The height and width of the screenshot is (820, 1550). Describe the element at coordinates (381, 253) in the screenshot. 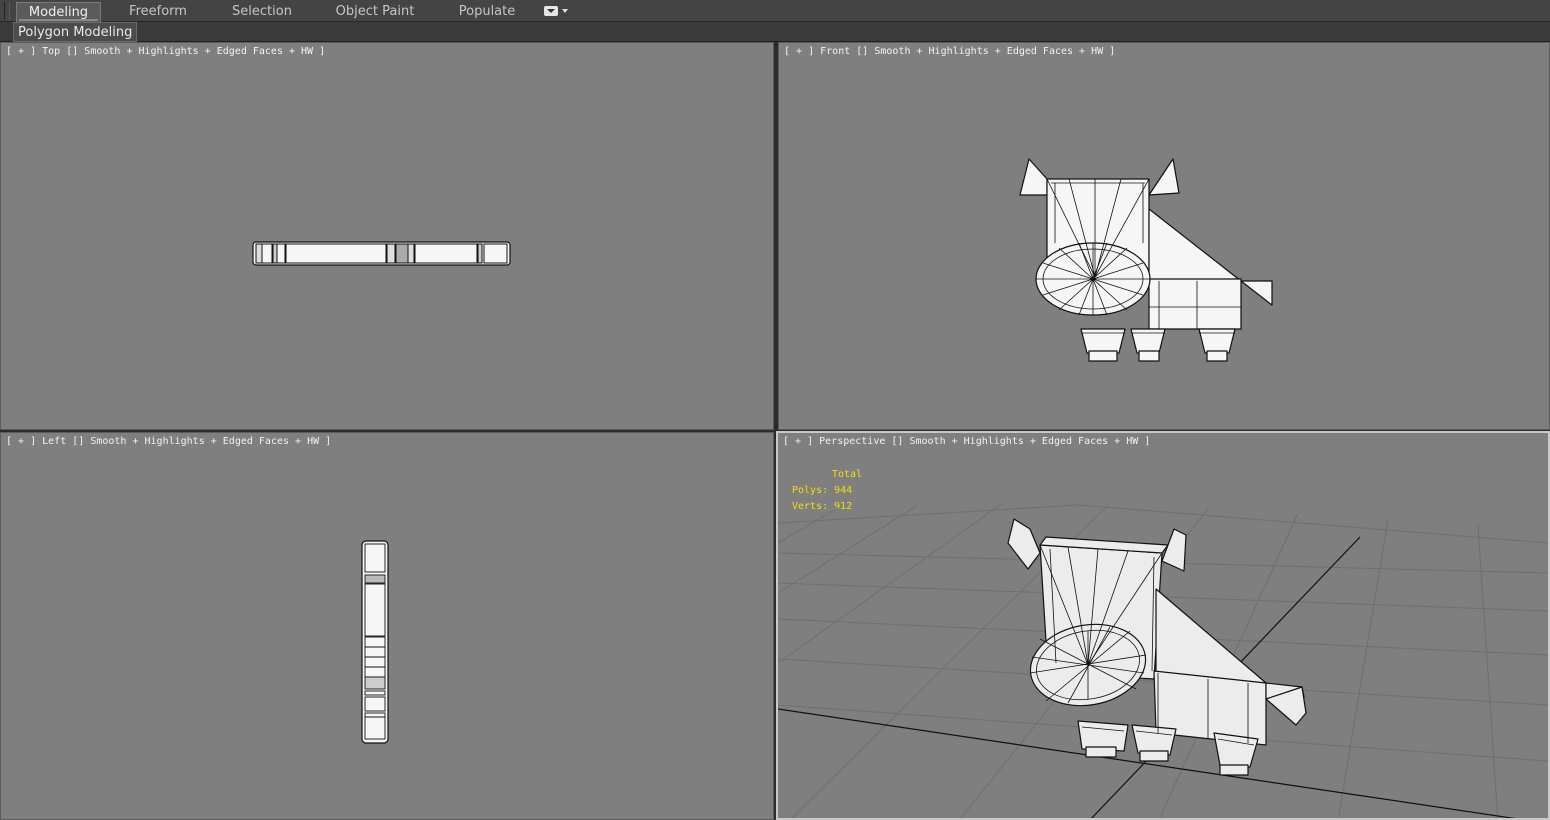

I see `top-view-model` at that location.